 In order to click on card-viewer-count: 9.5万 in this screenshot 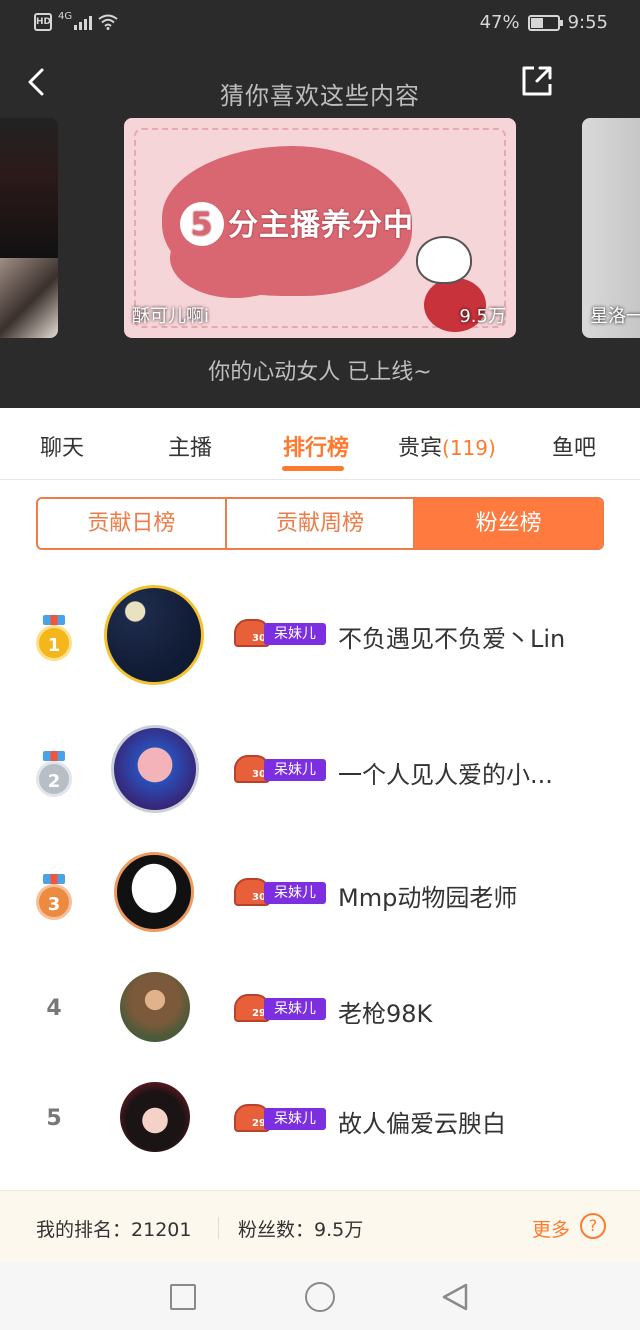, I will do `click(482, 316)`.